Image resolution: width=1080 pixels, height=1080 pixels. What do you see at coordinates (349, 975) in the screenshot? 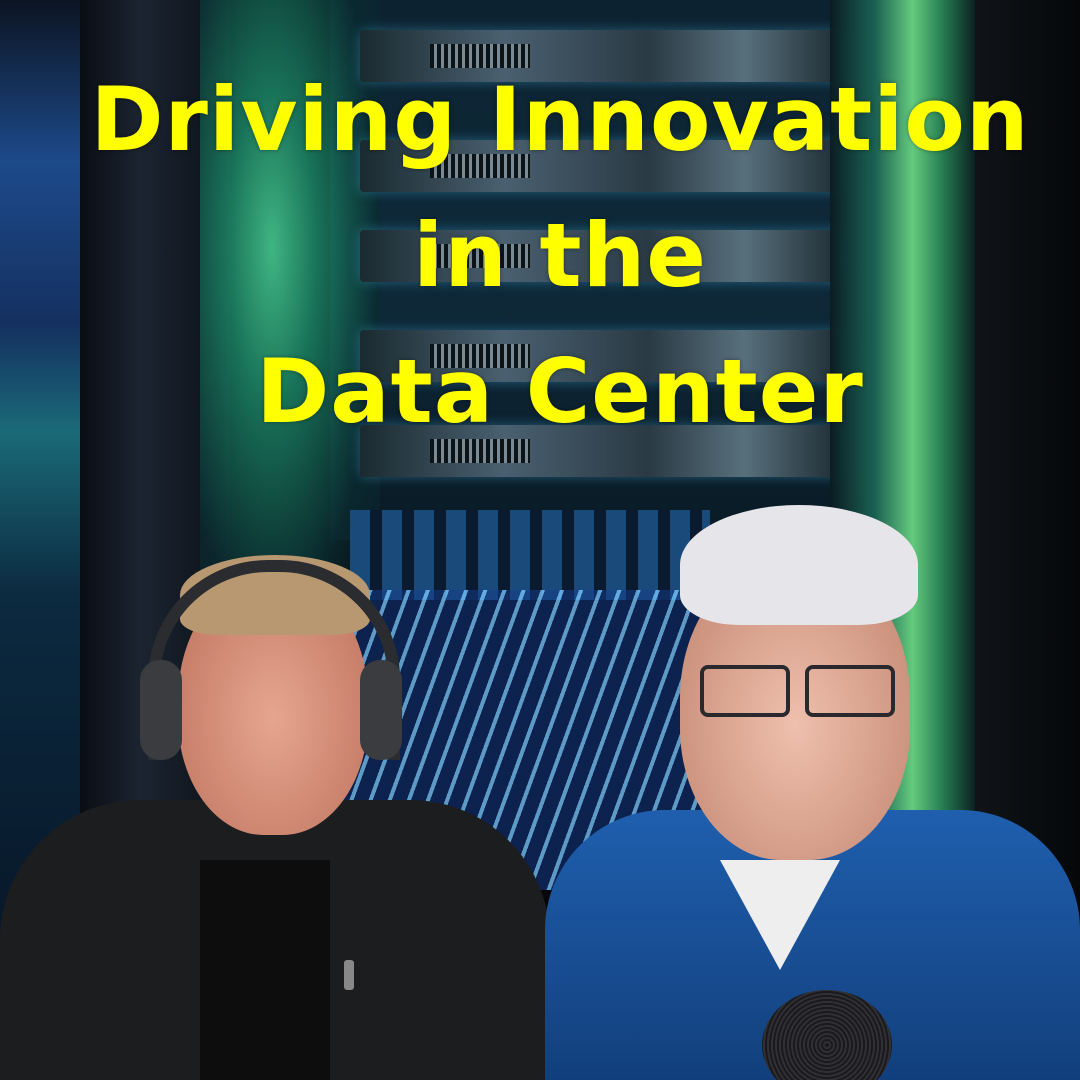
I see `zipper` at bounding box center [349, 975].